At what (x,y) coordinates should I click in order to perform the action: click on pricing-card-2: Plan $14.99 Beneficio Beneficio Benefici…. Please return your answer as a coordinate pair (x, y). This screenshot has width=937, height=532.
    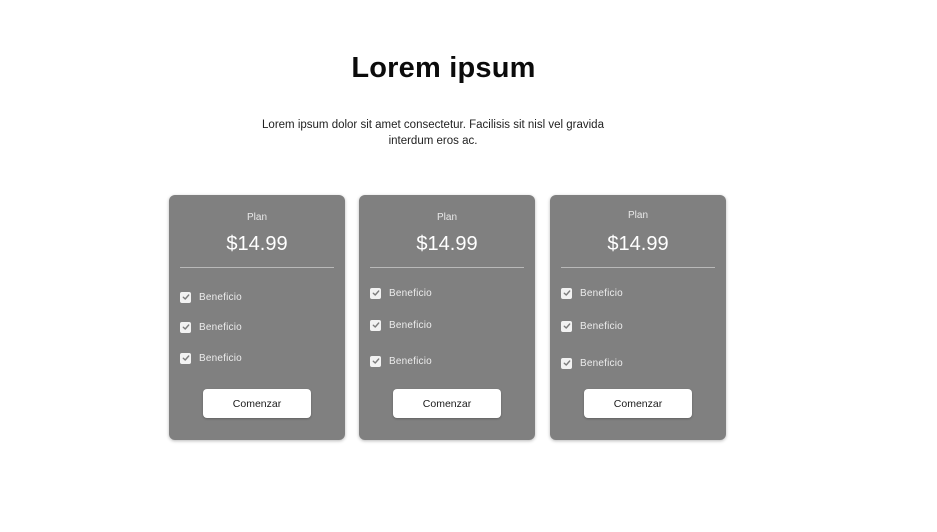
    Looking at the image, I should click on (447, 317).